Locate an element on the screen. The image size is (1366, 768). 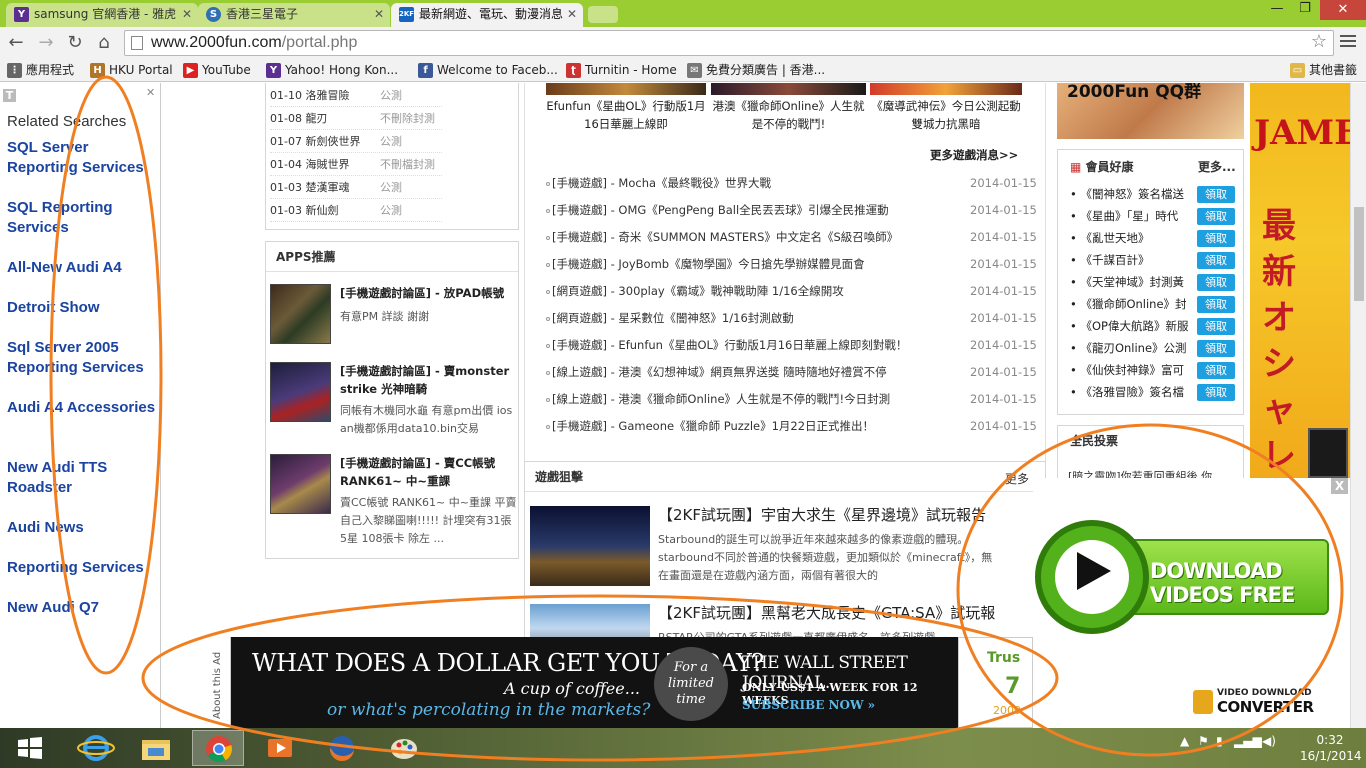
related-link: SQL Server Reporting Services is located at coordinates (82, 158).